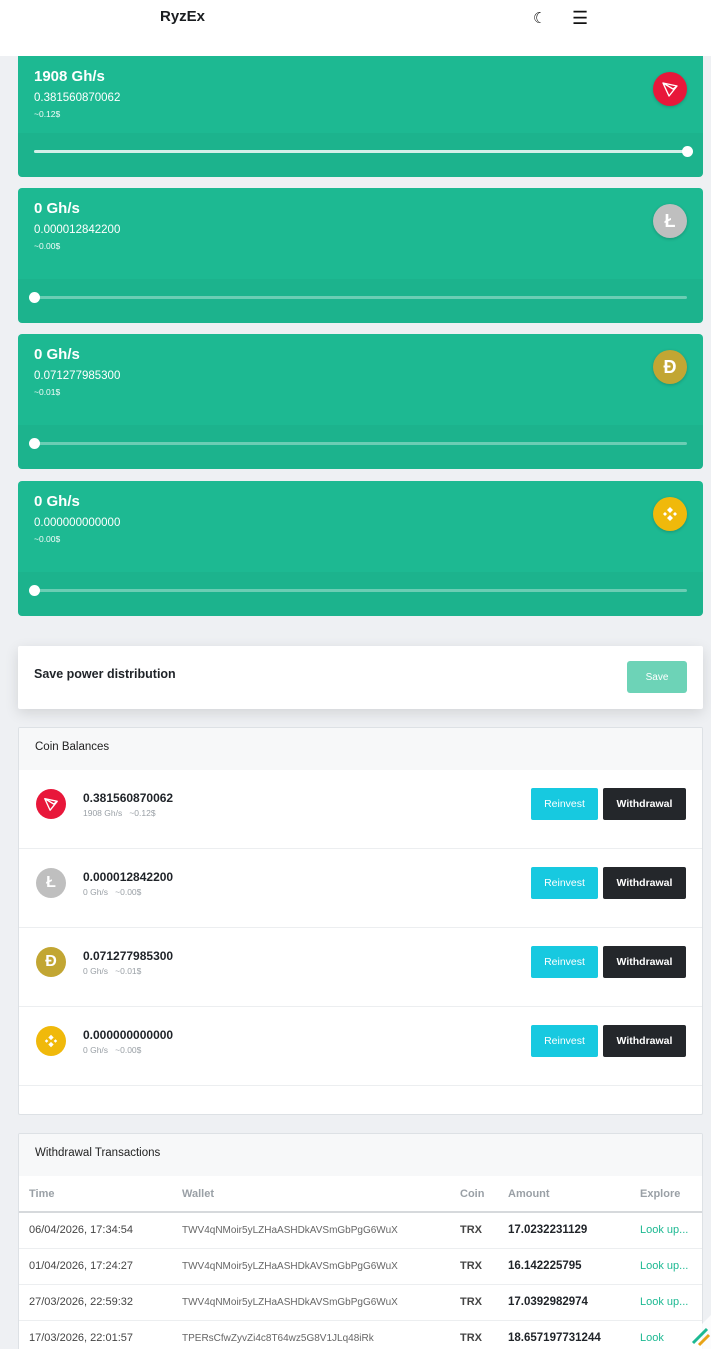 Image resolution: width=711 pixels, height=1349 pixels. What do you see at coordinates (360, 677) in the screenshot?
I see `save-distribution-panel: Save power distribution Save` at bounding box center [360, 677].